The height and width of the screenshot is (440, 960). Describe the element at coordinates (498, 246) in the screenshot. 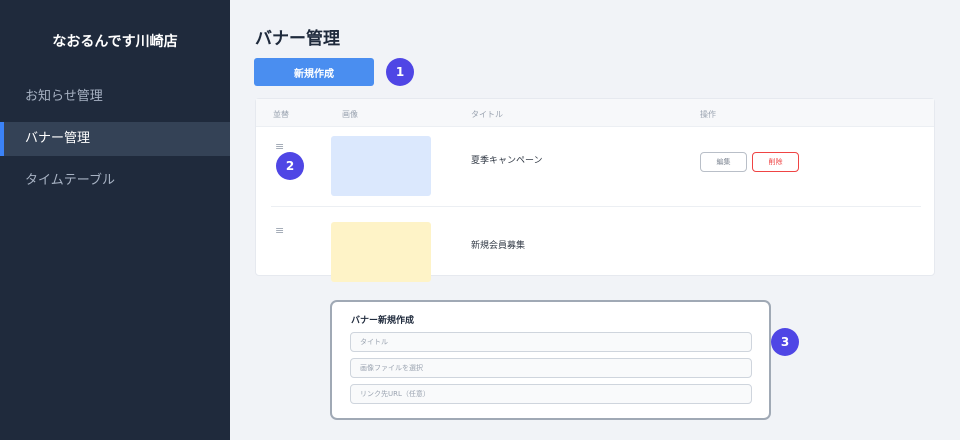

I see `banner-title: 新規会員募集` at that location.